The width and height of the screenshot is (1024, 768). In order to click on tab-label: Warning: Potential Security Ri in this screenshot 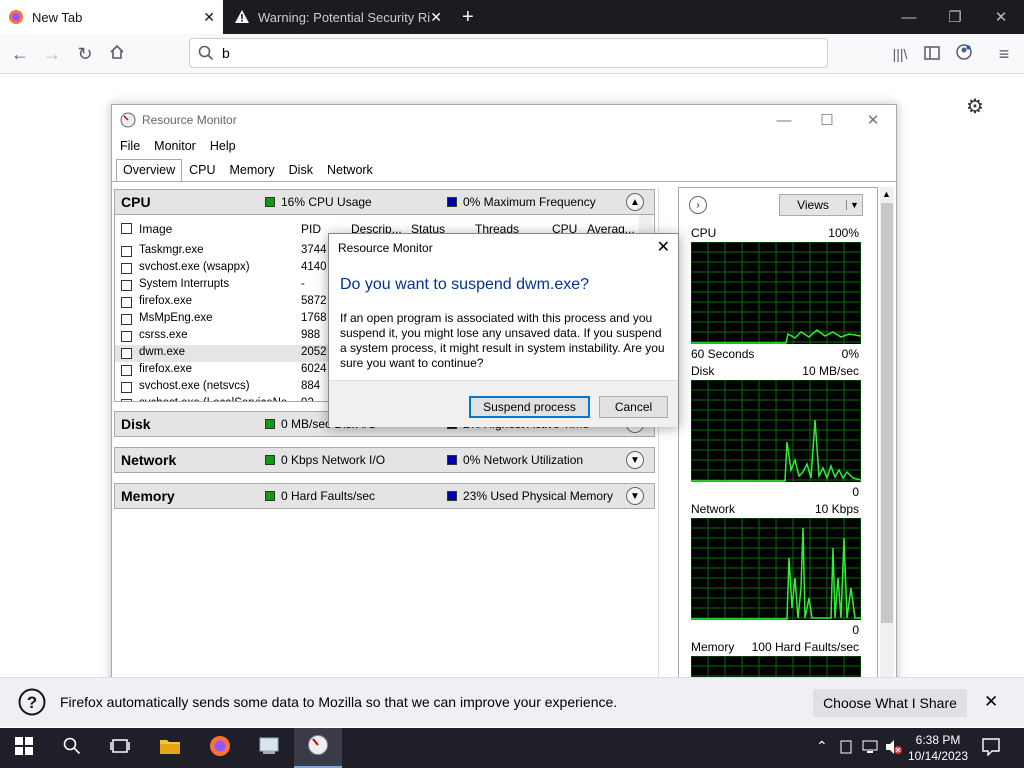, I will do `click(344, 17)`.